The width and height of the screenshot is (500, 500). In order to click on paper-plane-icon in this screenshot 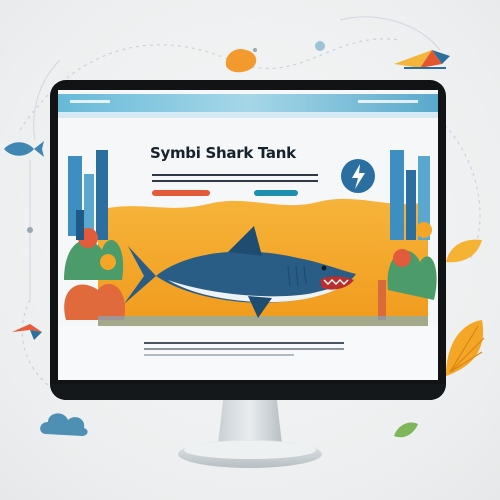, I will do `click(422, 59)`.